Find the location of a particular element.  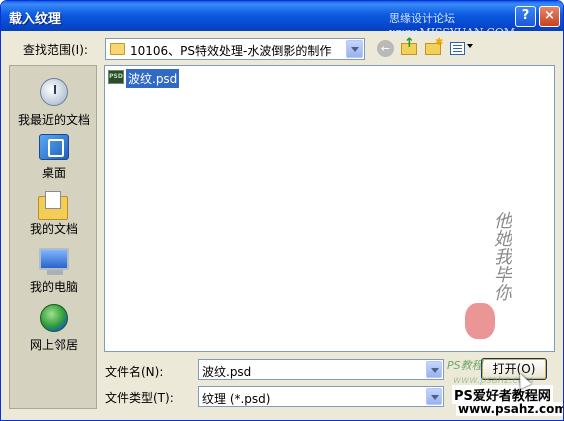

my-documents-icon is located at coordinates (53, 205).